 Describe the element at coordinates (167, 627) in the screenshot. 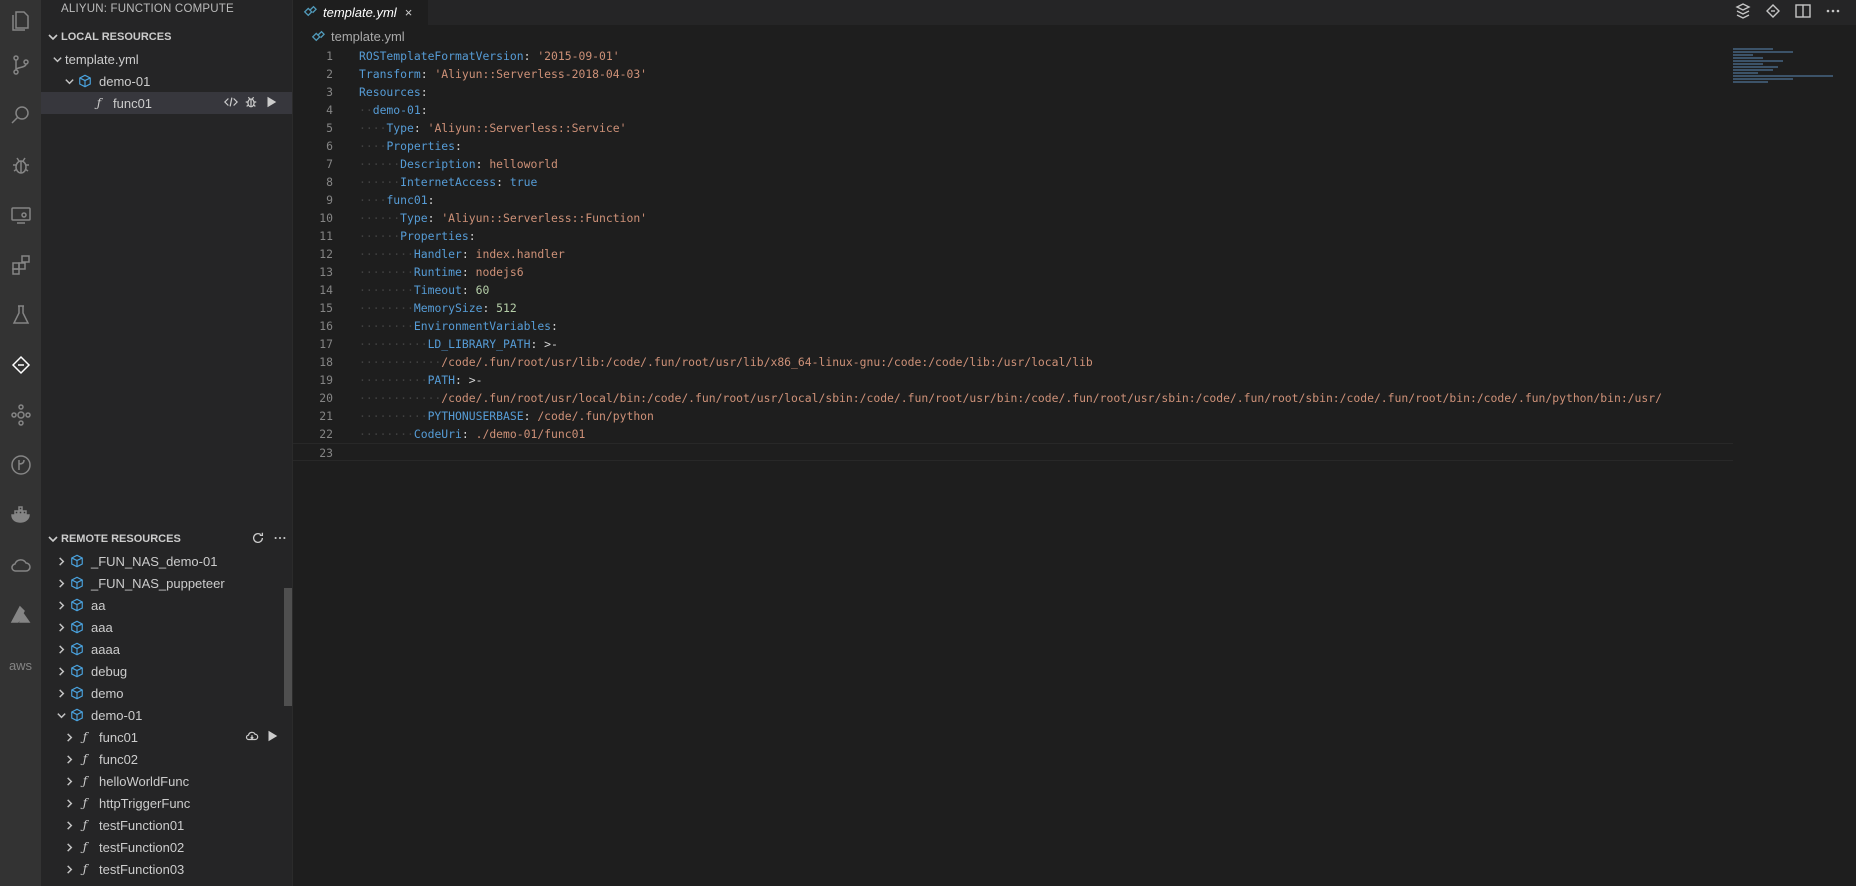

I see `remote-service-row: aaa` at that location.